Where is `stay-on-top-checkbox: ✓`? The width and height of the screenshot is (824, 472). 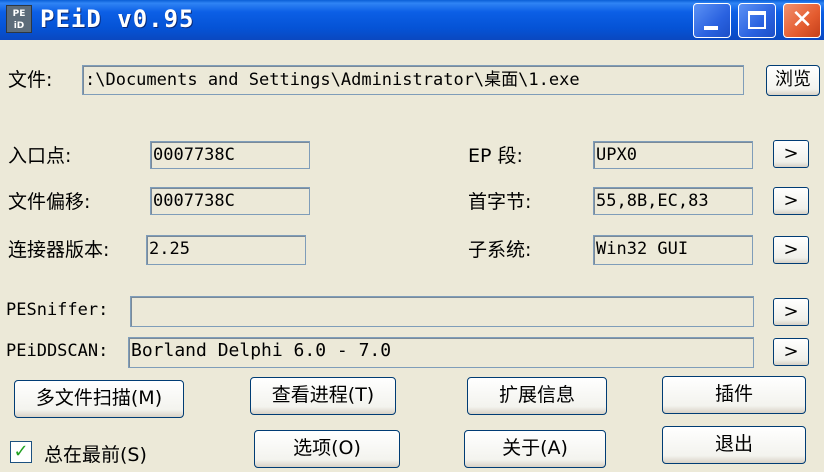 stay-on-top-checkbox: ✓ is located at coordinates (21, 452).